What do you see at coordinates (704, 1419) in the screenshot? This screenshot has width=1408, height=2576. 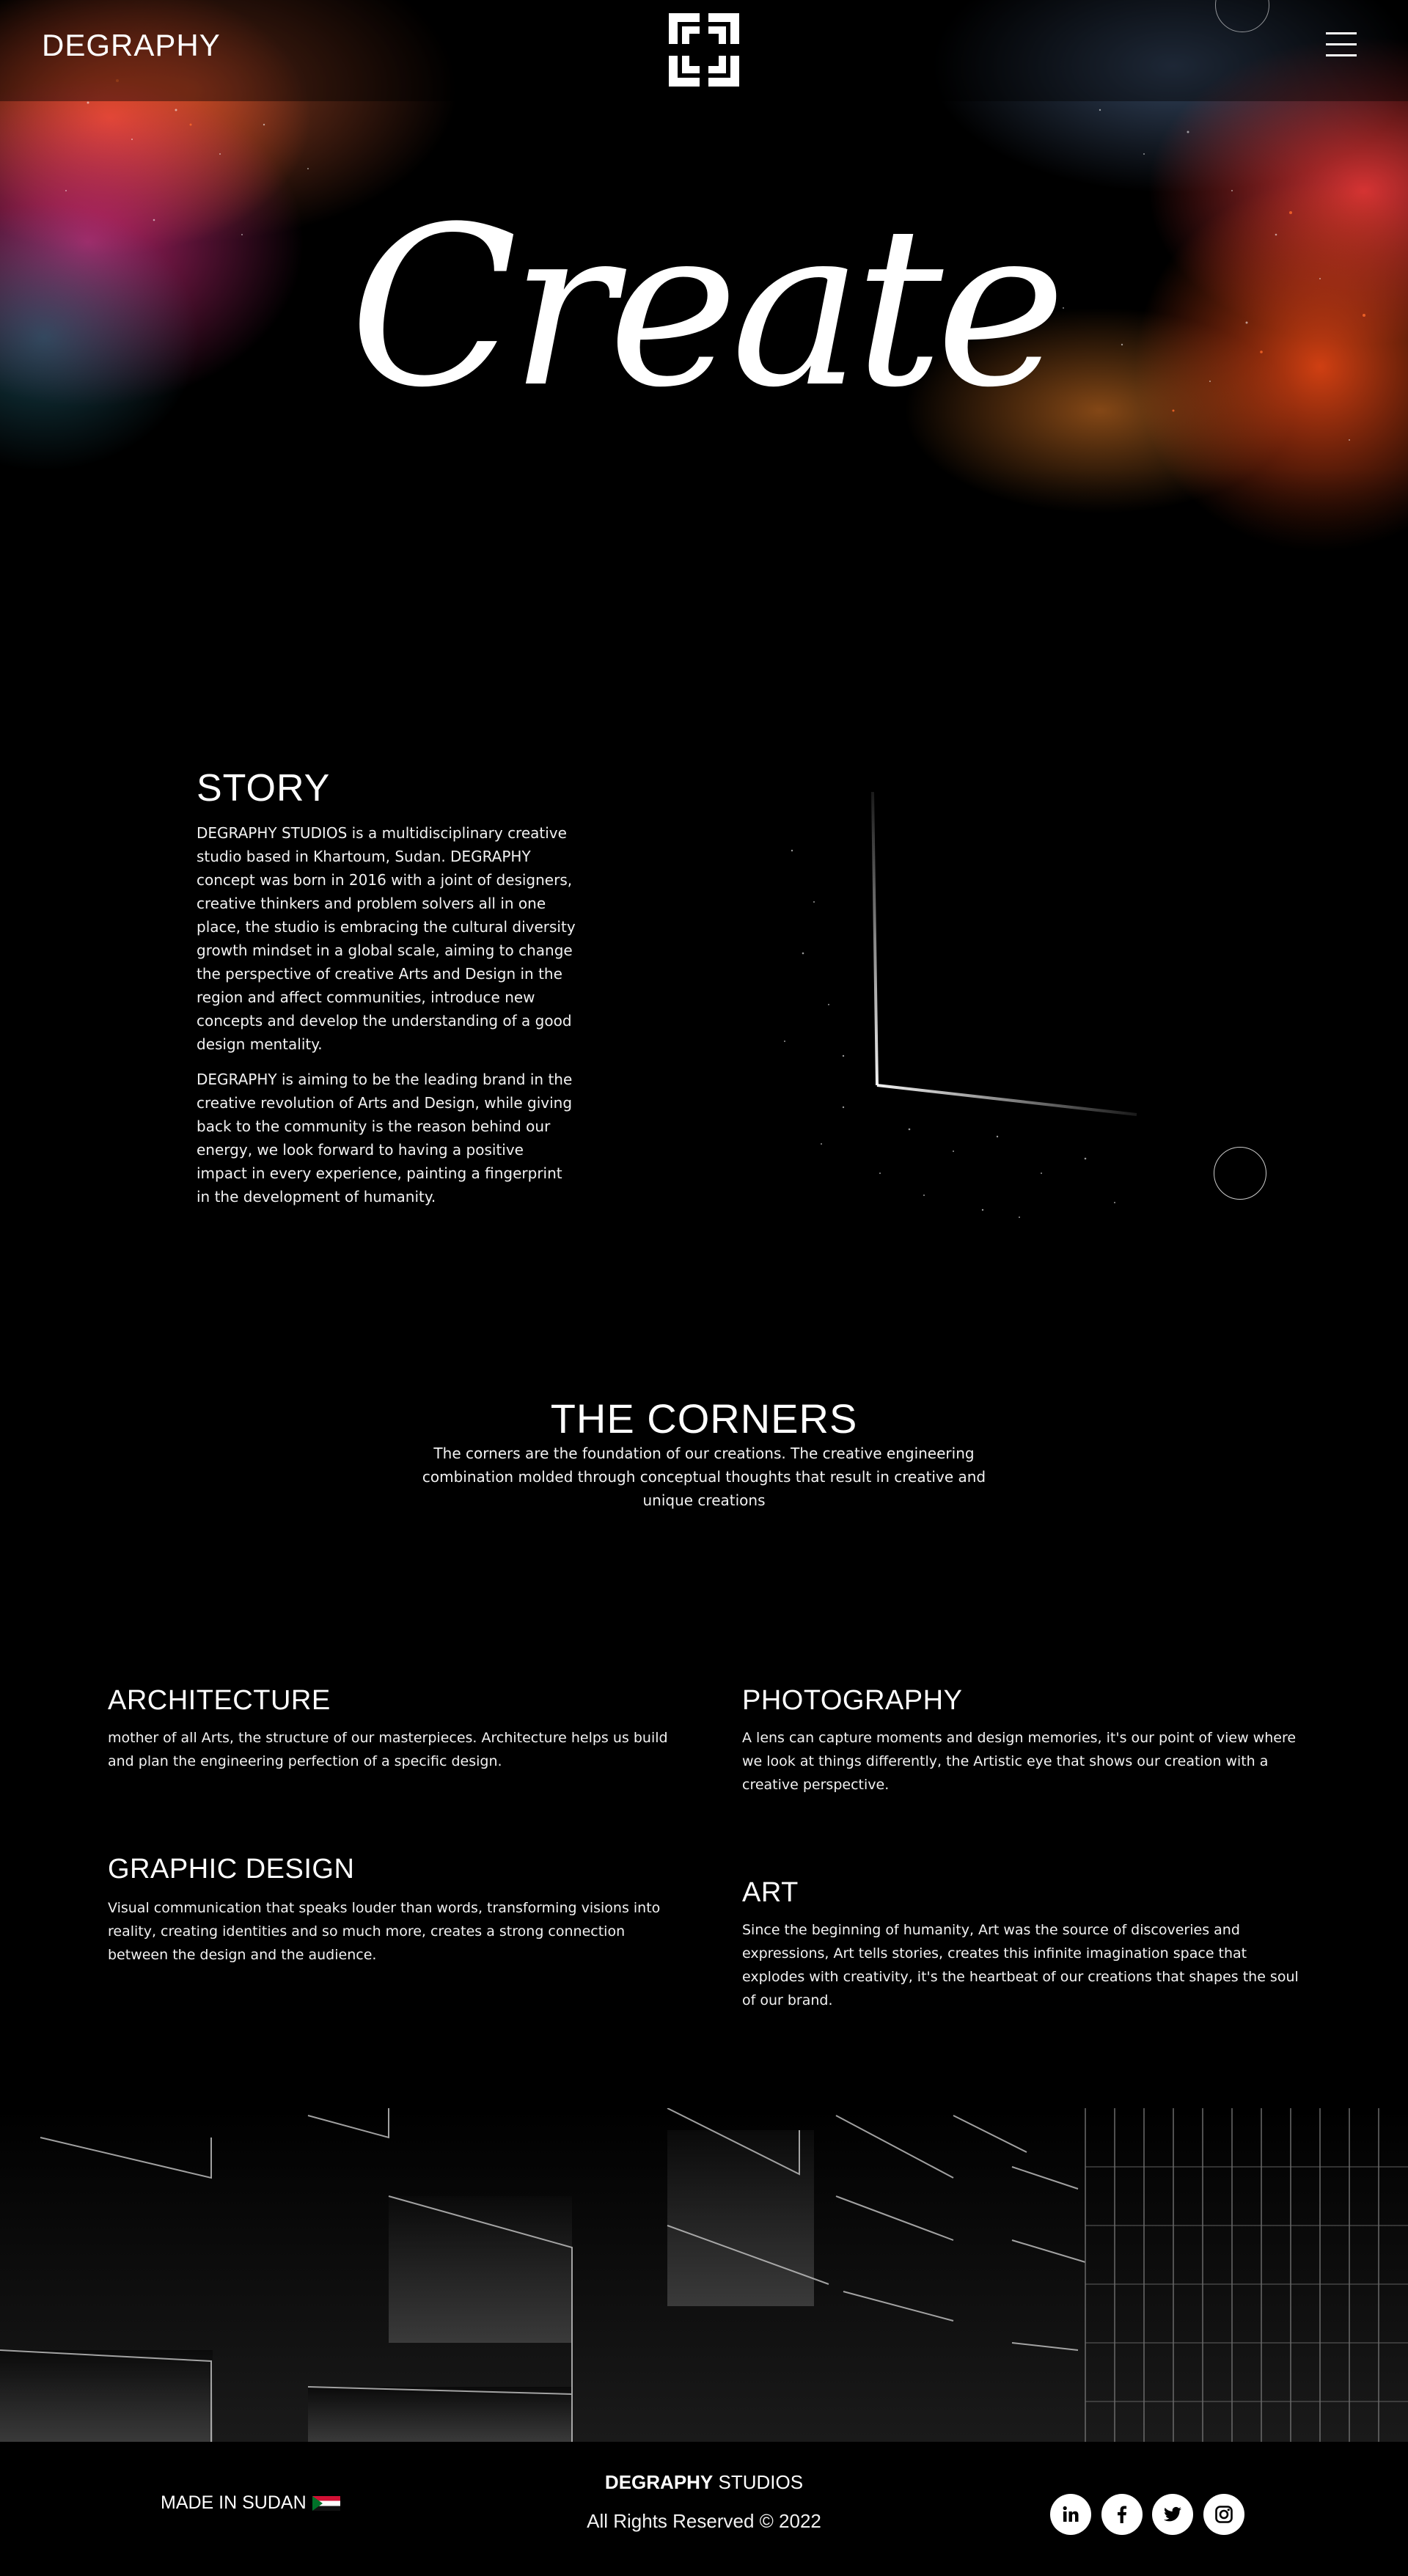 I see `corners-title: THE CORNERS` at bounding box center [704, 1419].